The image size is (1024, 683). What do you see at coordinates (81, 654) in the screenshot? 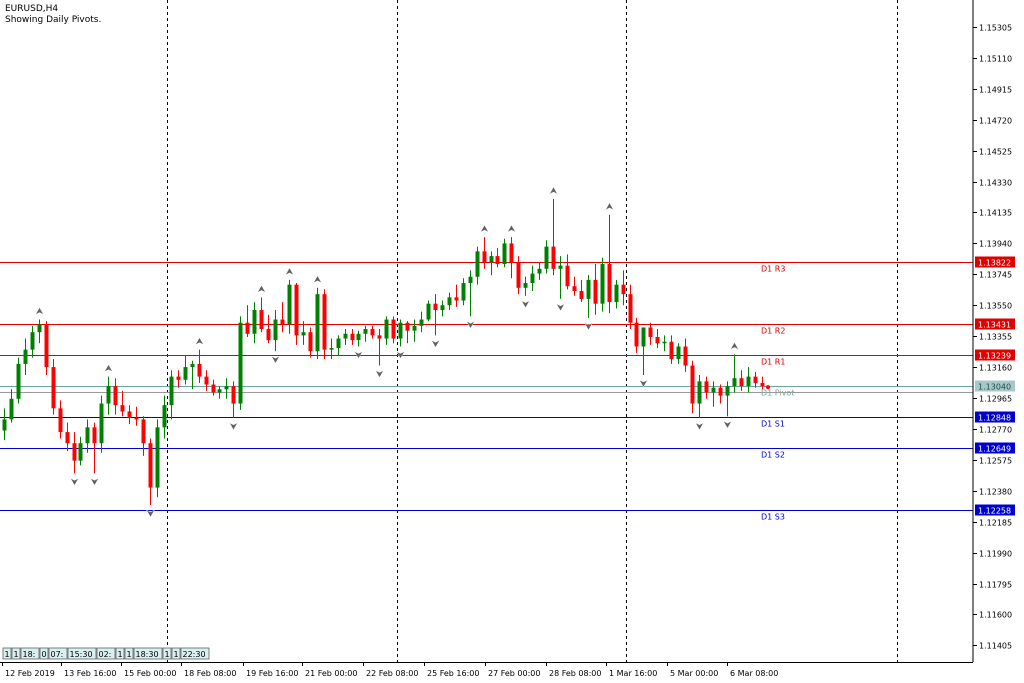
I see `time-strip-label: 15:30` at bounding box center [81, 654].